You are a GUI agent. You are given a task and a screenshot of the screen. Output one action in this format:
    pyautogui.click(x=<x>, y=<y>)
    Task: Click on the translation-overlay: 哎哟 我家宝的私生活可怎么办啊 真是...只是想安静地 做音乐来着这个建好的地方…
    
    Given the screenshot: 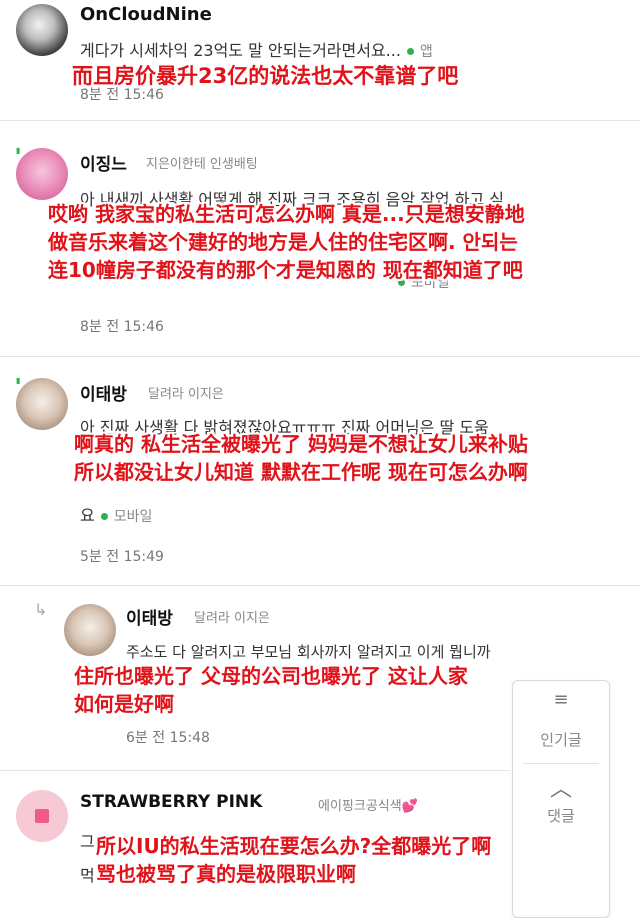 What is the action you would take?
    pyautogui.click(x=286, y=242)
    